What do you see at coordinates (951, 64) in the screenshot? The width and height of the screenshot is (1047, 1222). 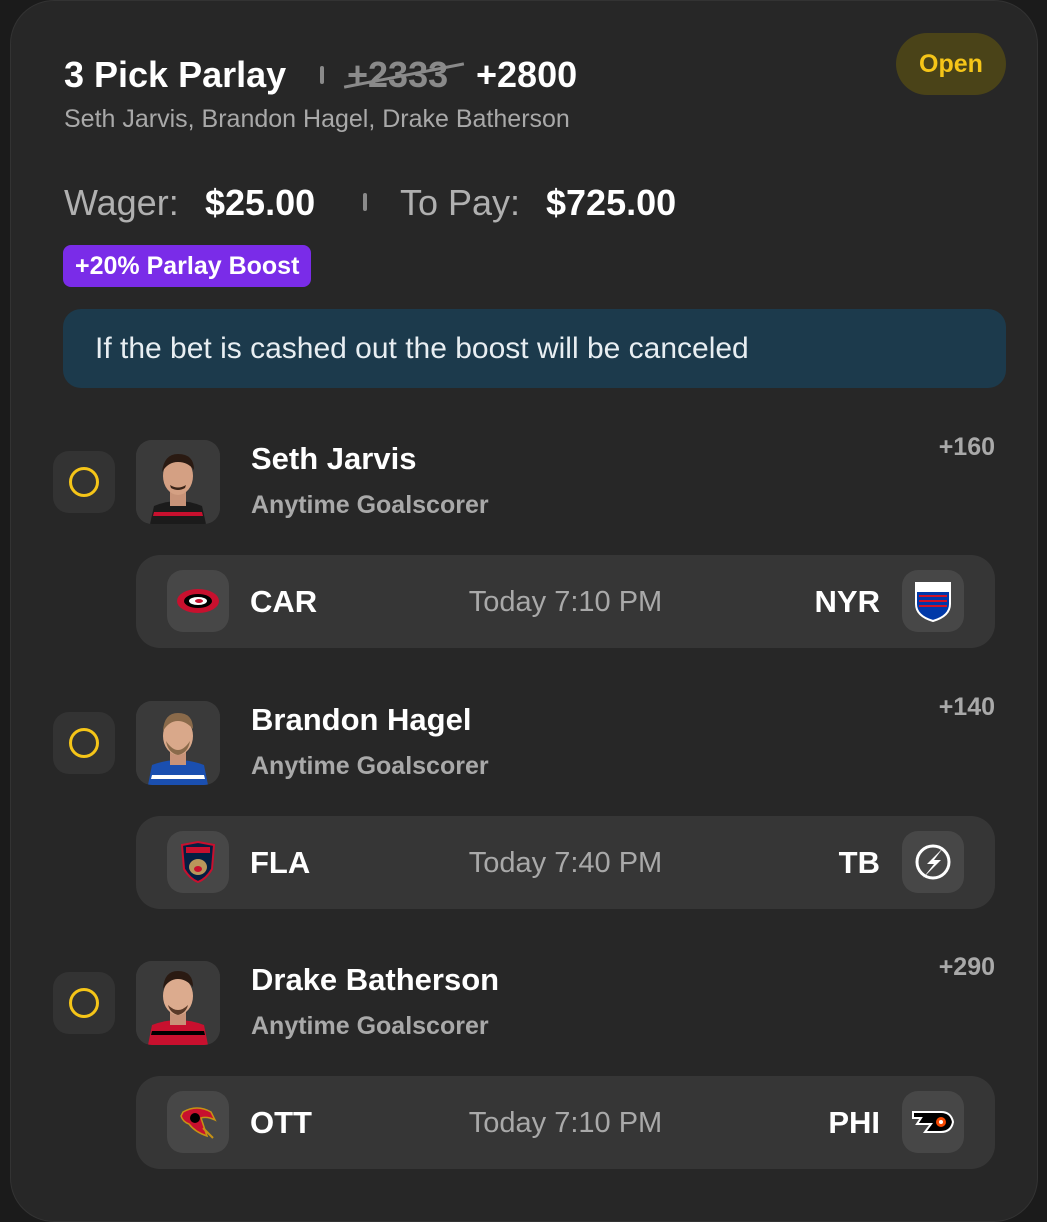 I see `status-badge: Open` at bounding box center [951, 64].